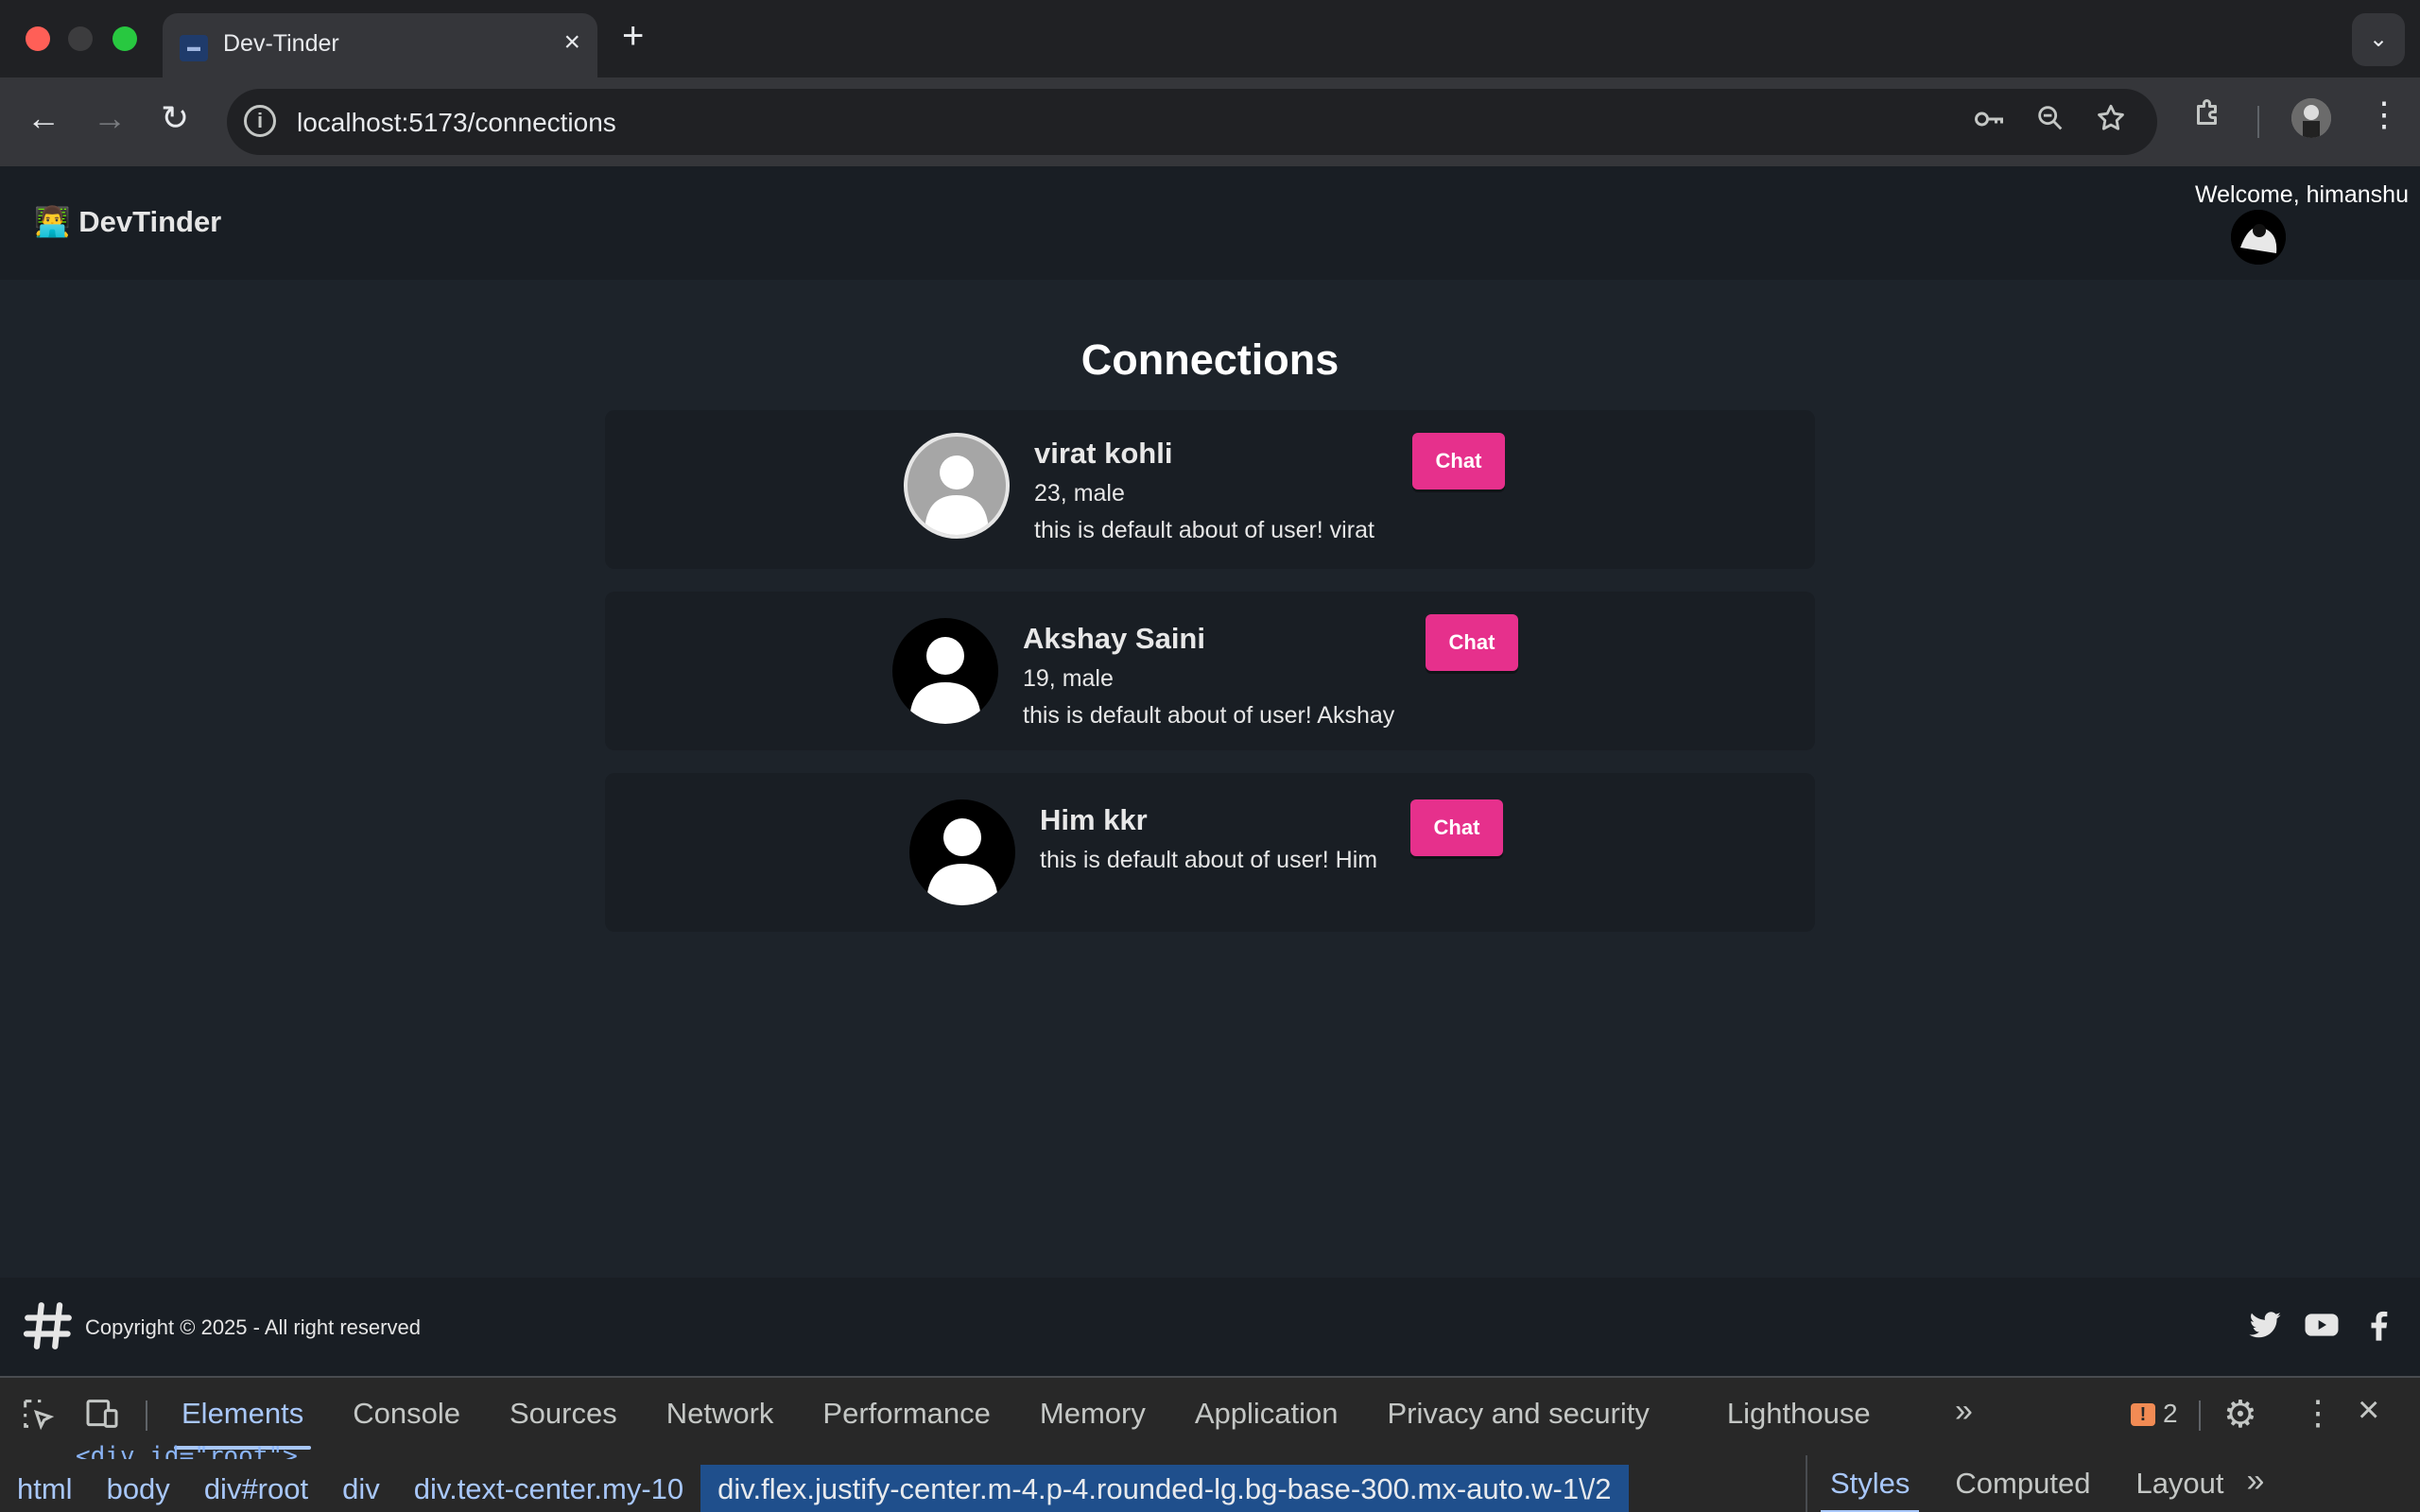  Describe the element at coordinates (2022, 1483) in the screenshot. I see `tab-computed: Computed` at that location.